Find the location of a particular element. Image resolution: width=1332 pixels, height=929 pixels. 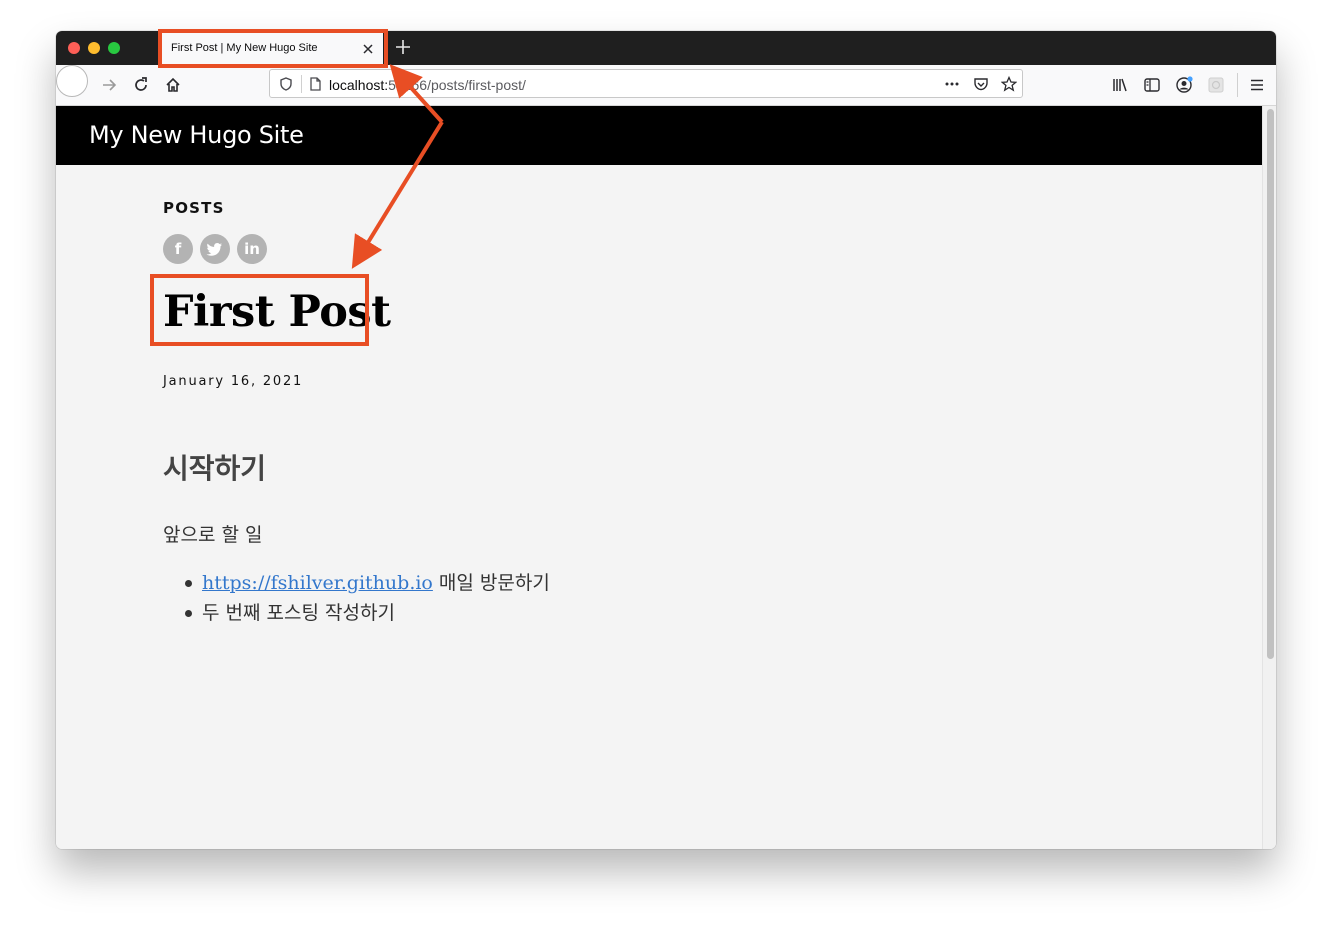

home-button is located at coordinates (173, 85).